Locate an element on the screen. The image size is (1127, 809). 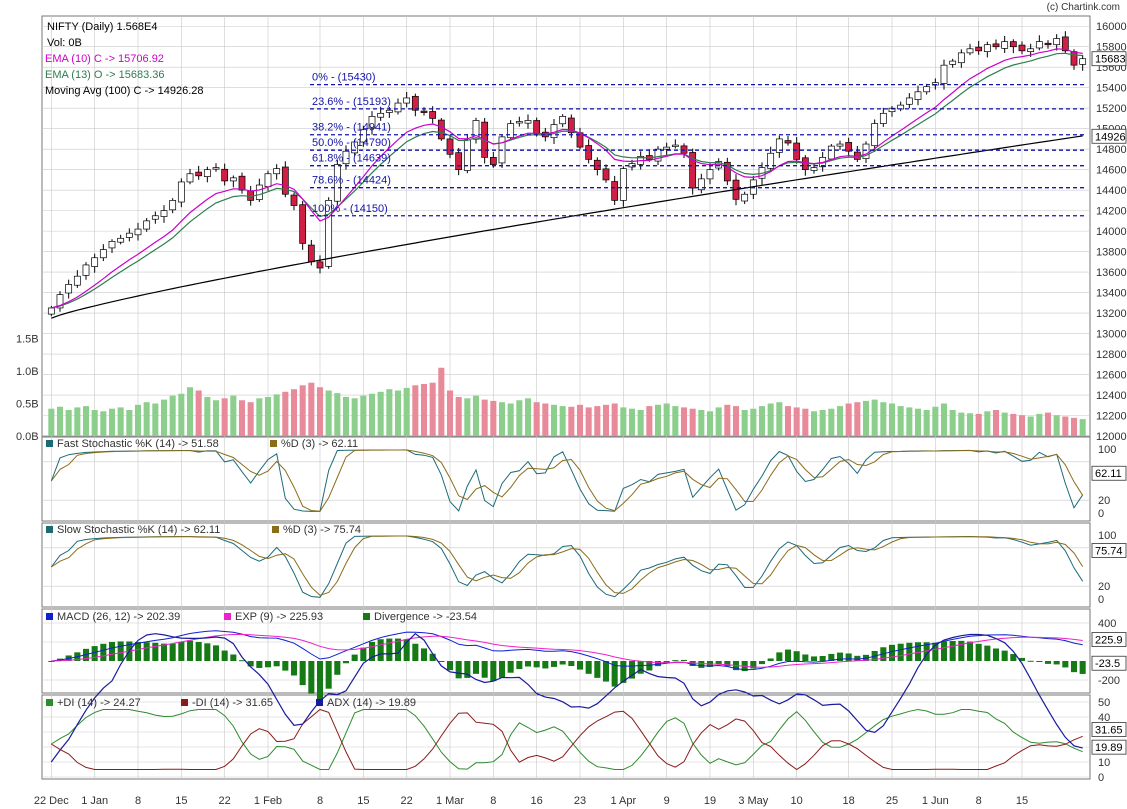
stoch-tag-label: 75.74 is located at coordinates (1109, 552).